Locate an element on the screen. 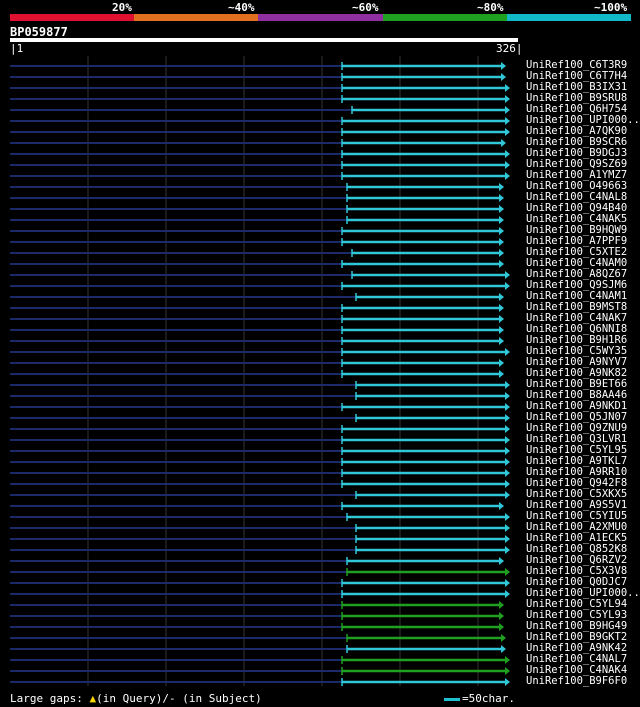  legend-label: ~100% is located at coordinates (611, 7).